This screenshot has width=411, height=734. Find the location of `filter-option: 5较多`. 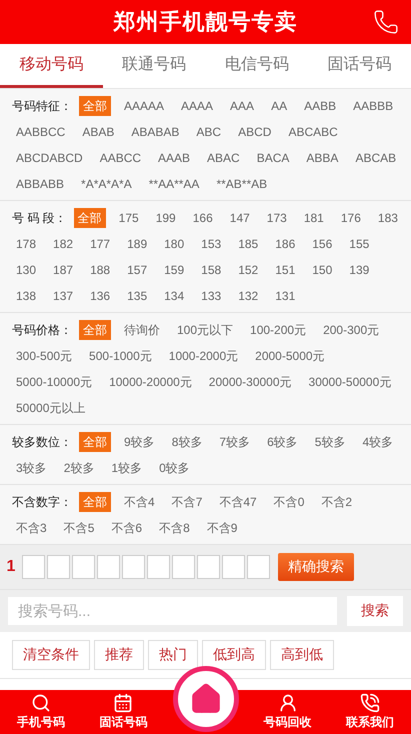

filter-option: 5较多 is located at coordinates (330, 442).